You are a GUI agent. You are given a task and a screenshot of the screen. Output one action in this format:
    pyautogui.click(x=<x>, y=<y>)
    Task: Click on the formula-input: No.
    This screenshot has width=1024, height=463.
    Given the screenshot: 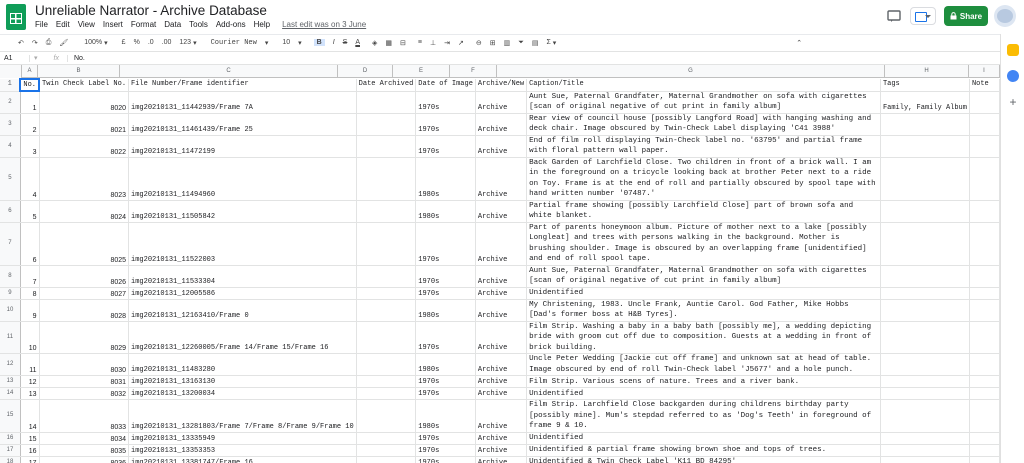 What is the action you would take?
    pyautogui.click(x=75, y=58)
    